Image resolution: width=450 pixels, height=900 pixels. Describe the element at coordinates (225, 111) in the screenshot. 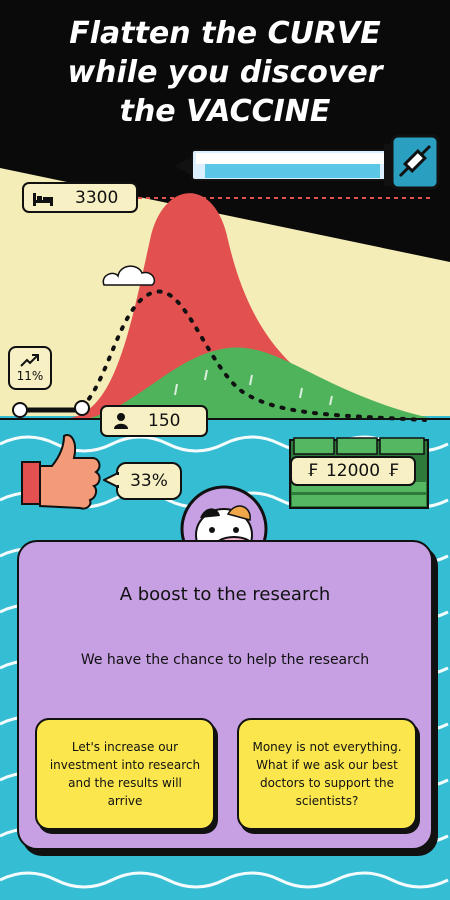

I see `headline-line-3: the VACCINE` at that location.